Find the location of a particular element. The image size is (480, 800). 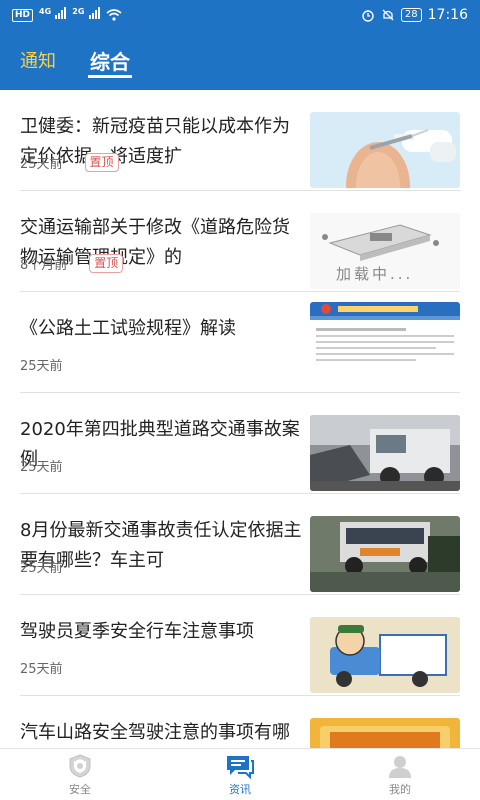

wifi-icon is located at coordinates (114, 15).